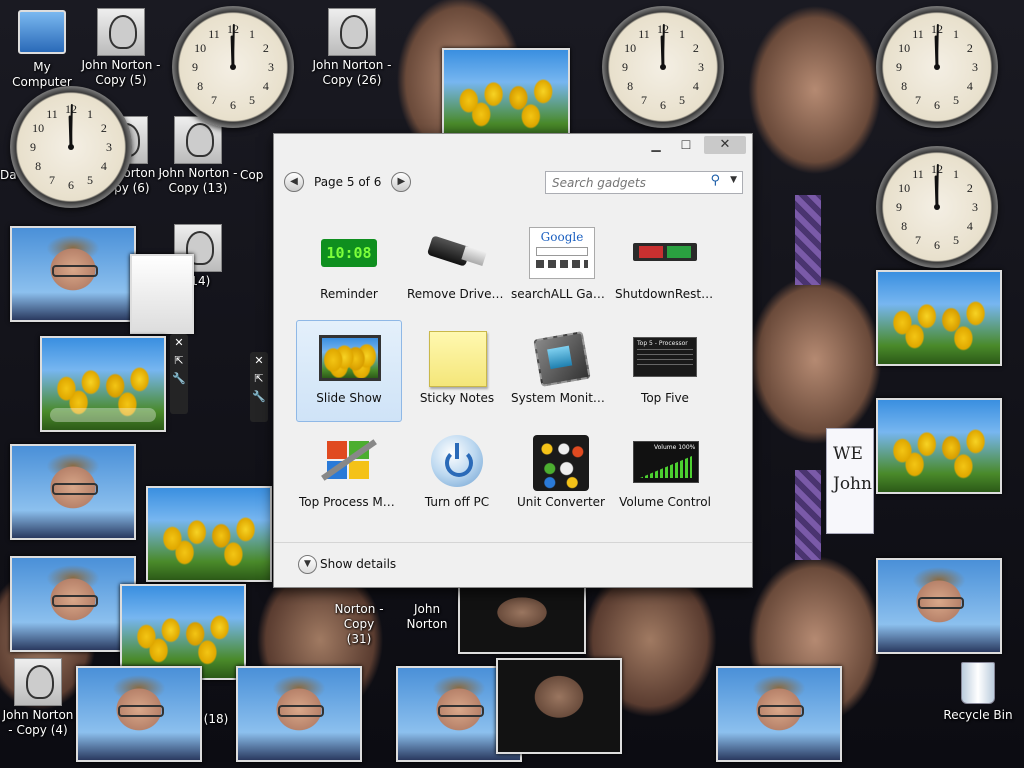 This screenshot has height=768, width=1024. What do you see at coordinates (457, 371) in the screenshot?
I see `gadget-tile-sticky-notes: Sticky Notes` at bounding box center [457, 371].